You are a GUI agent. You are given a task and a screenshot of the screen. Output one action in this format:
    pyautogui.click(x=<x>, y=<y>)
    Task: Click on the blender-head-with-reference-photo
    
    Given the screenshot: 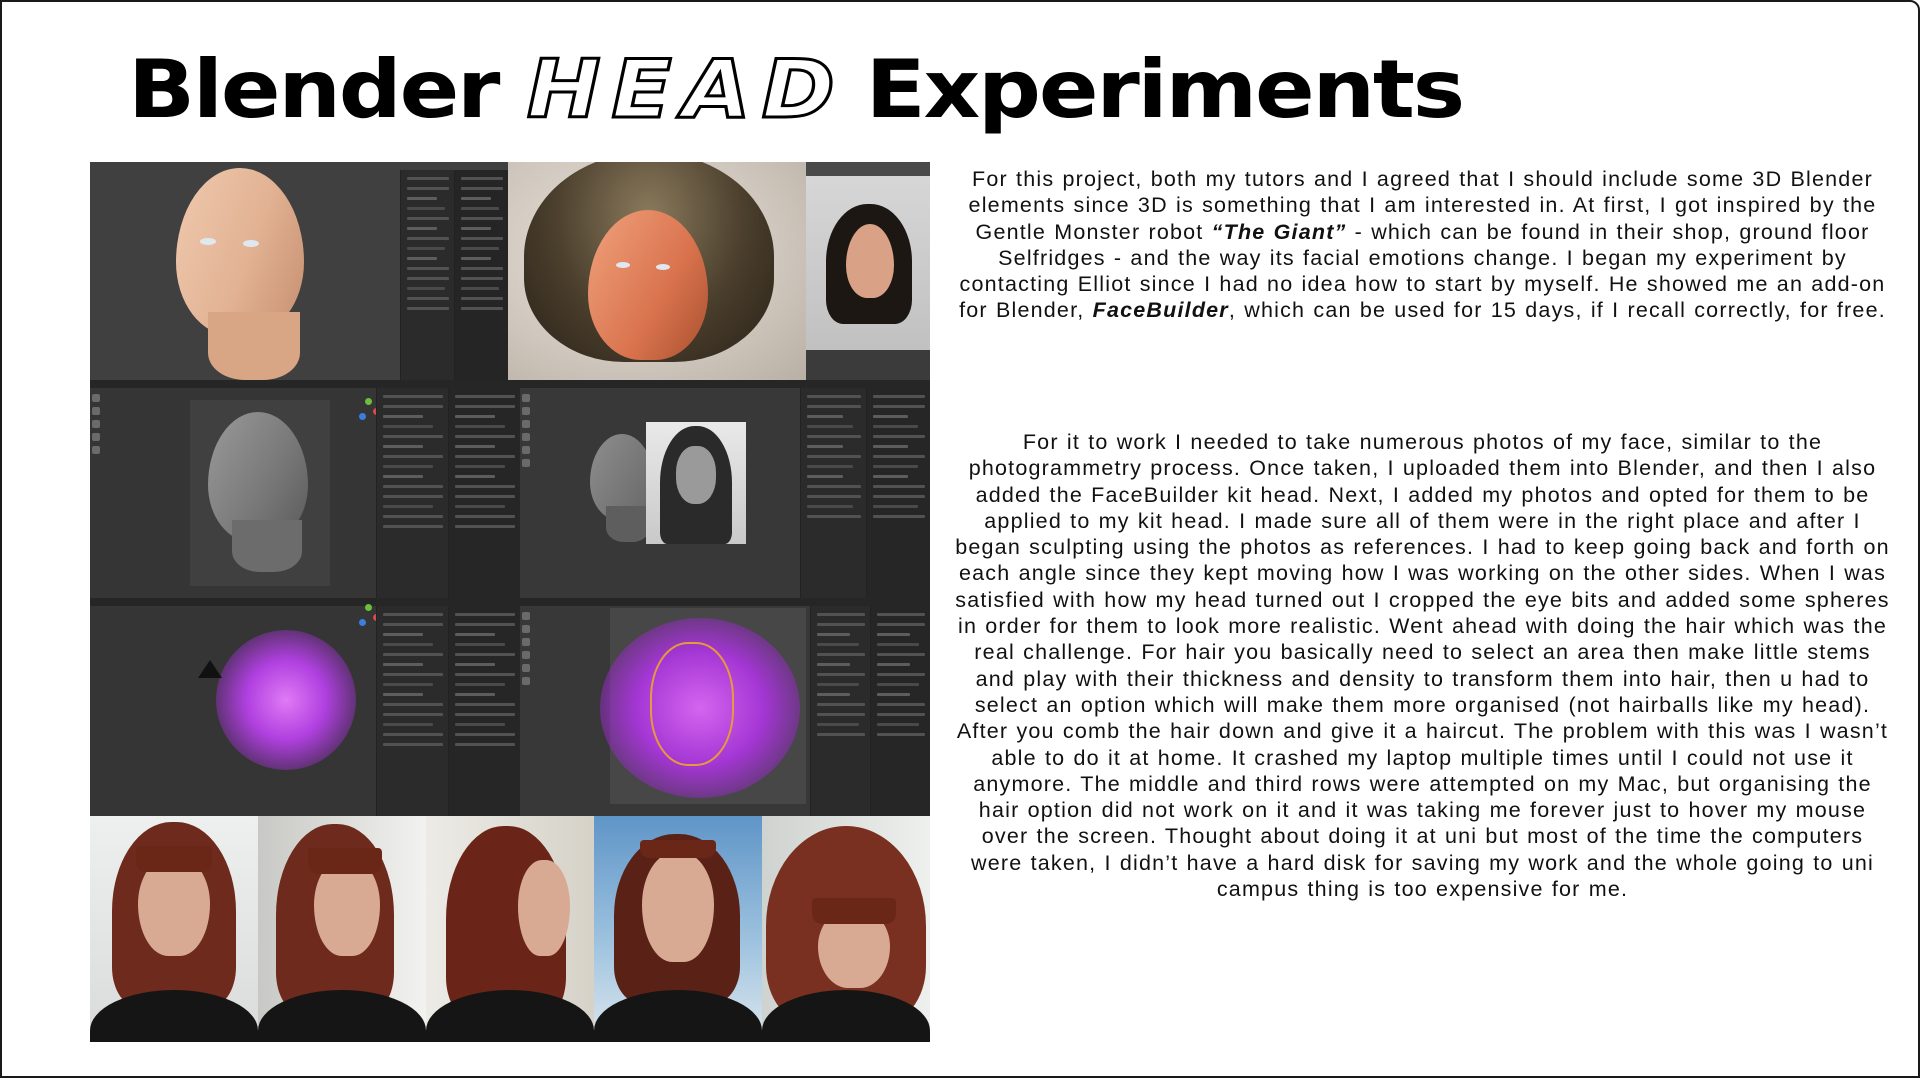 What is the action you would take?
    pyautogui.click(x=725, y=489)
    